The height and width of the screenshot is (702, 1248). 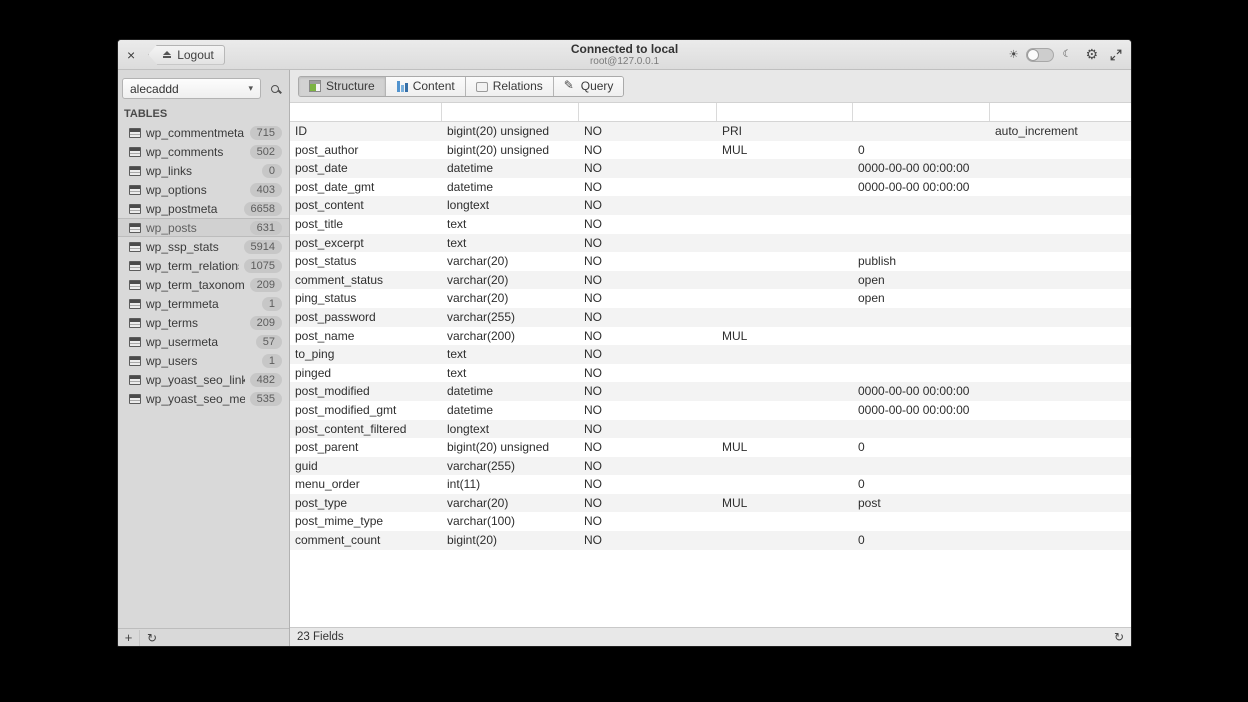 What do you see at coordinates (203, 284) in the screenshot?
I see `sidebar-table-item: wp_term_taxonomy 209` at bounding box center [203, 284].